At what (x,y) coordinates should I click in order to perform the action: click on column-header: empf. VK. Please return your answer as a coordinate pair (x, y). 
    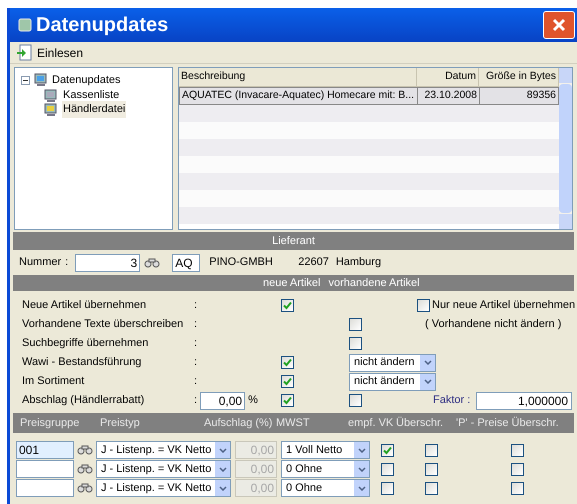
    Looking at the image, I should click on (371, 423).